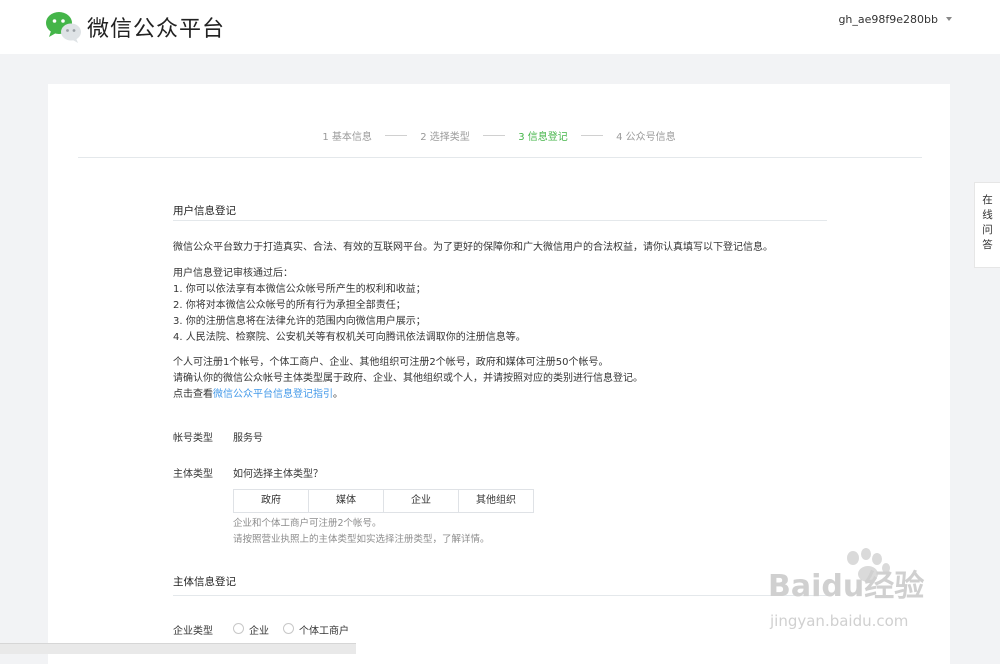 The image size is (1000, 664). Describe the element at coordinates (193, 438) in the screenshot. I see `account-type-label: 帐号类型` at that location.